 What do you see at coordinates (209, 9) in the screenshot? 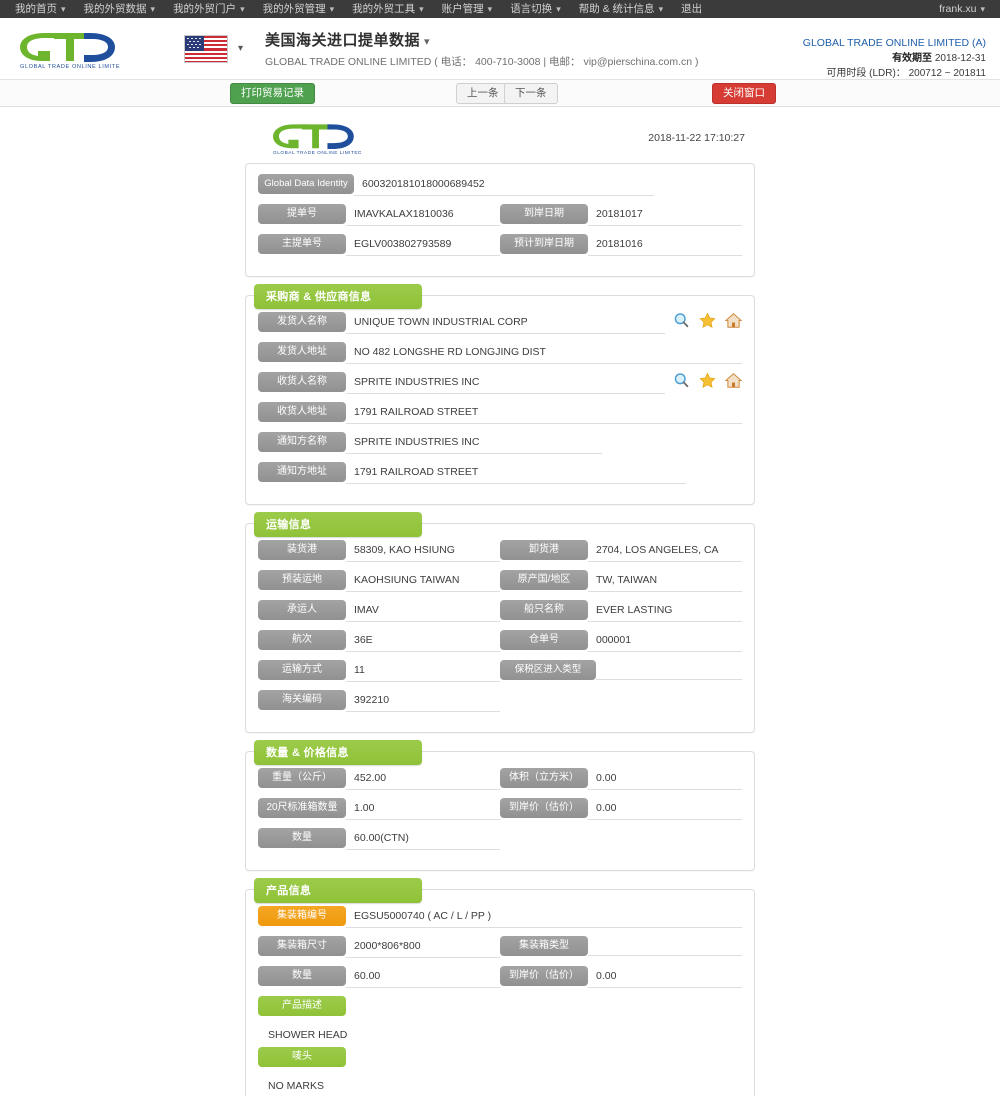
I see `nav-item-trade-portal: 我的外贸门户 ▾` at bounding box center [209, 9].